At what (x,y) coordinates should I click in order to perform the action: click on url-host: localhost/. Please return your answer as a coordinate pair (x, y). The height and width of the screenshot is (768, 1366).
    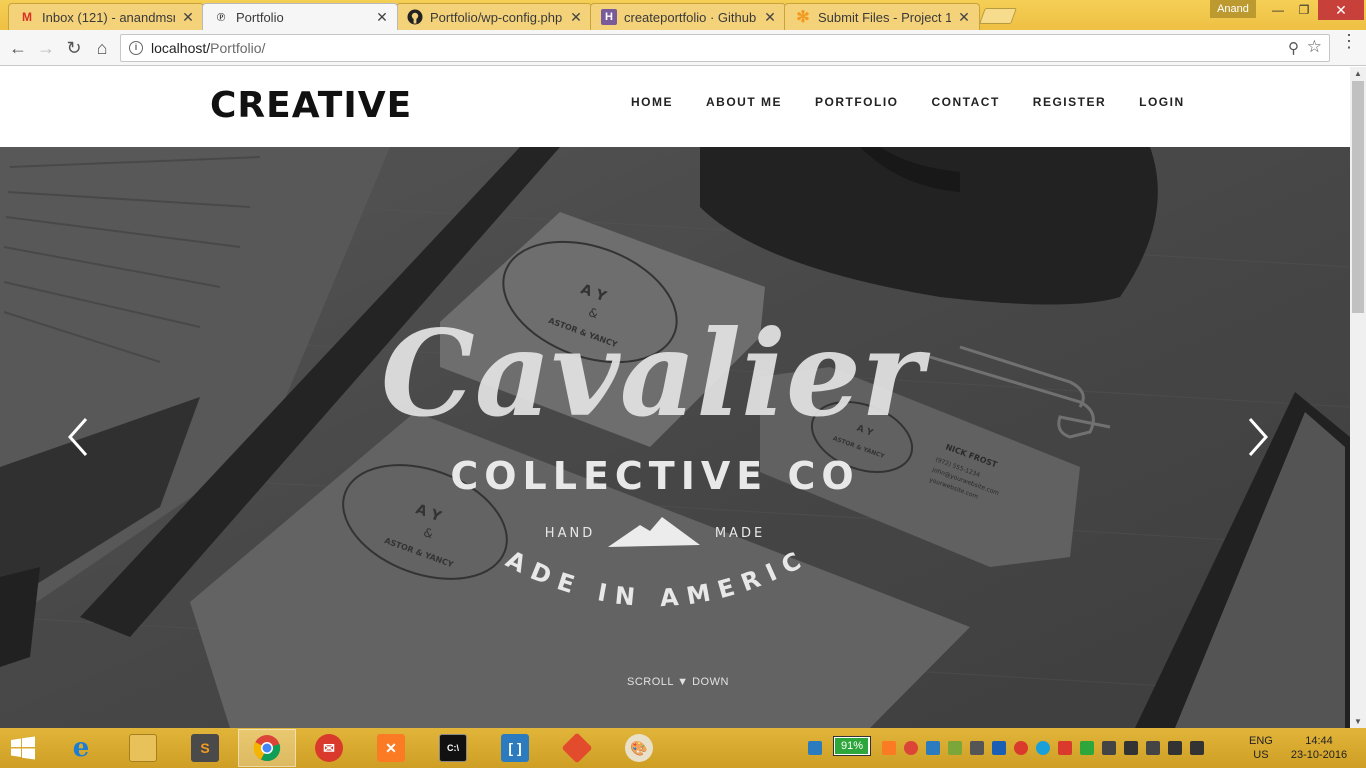
    Looking at the image, I should click on (181, 48).